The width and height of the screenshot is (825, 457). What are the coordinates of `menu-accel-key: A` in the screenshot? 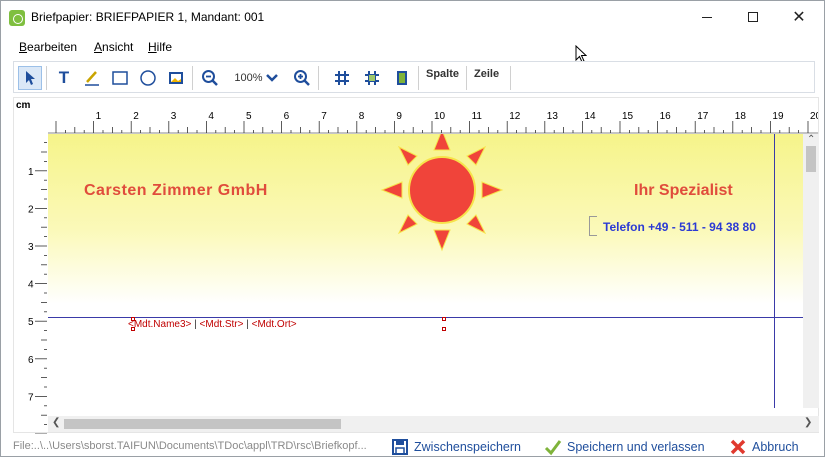 It's located at (98, 47).